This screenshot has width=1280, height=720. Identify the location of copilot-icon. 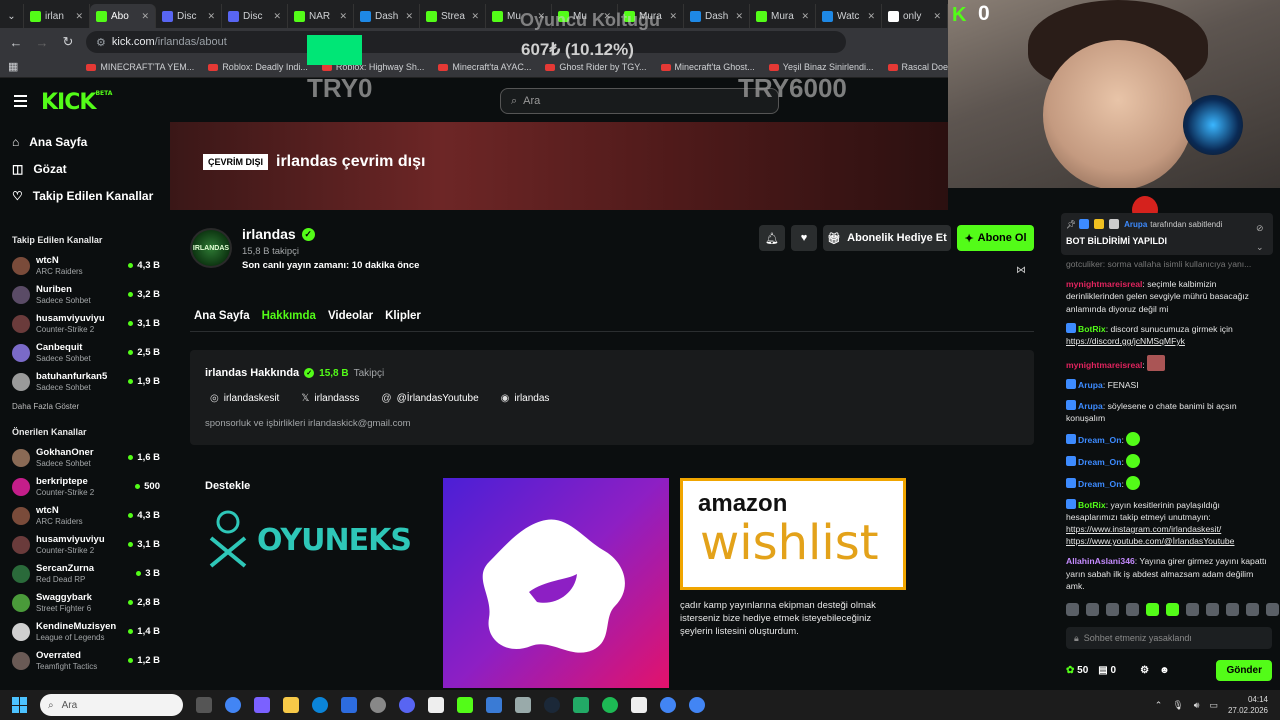
(262, 705).